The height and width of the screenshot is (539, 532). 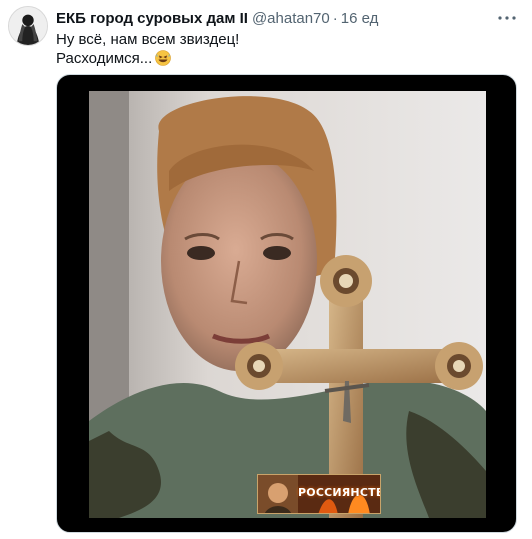 I want to click on avatar-image, so click(x=28, y=26).